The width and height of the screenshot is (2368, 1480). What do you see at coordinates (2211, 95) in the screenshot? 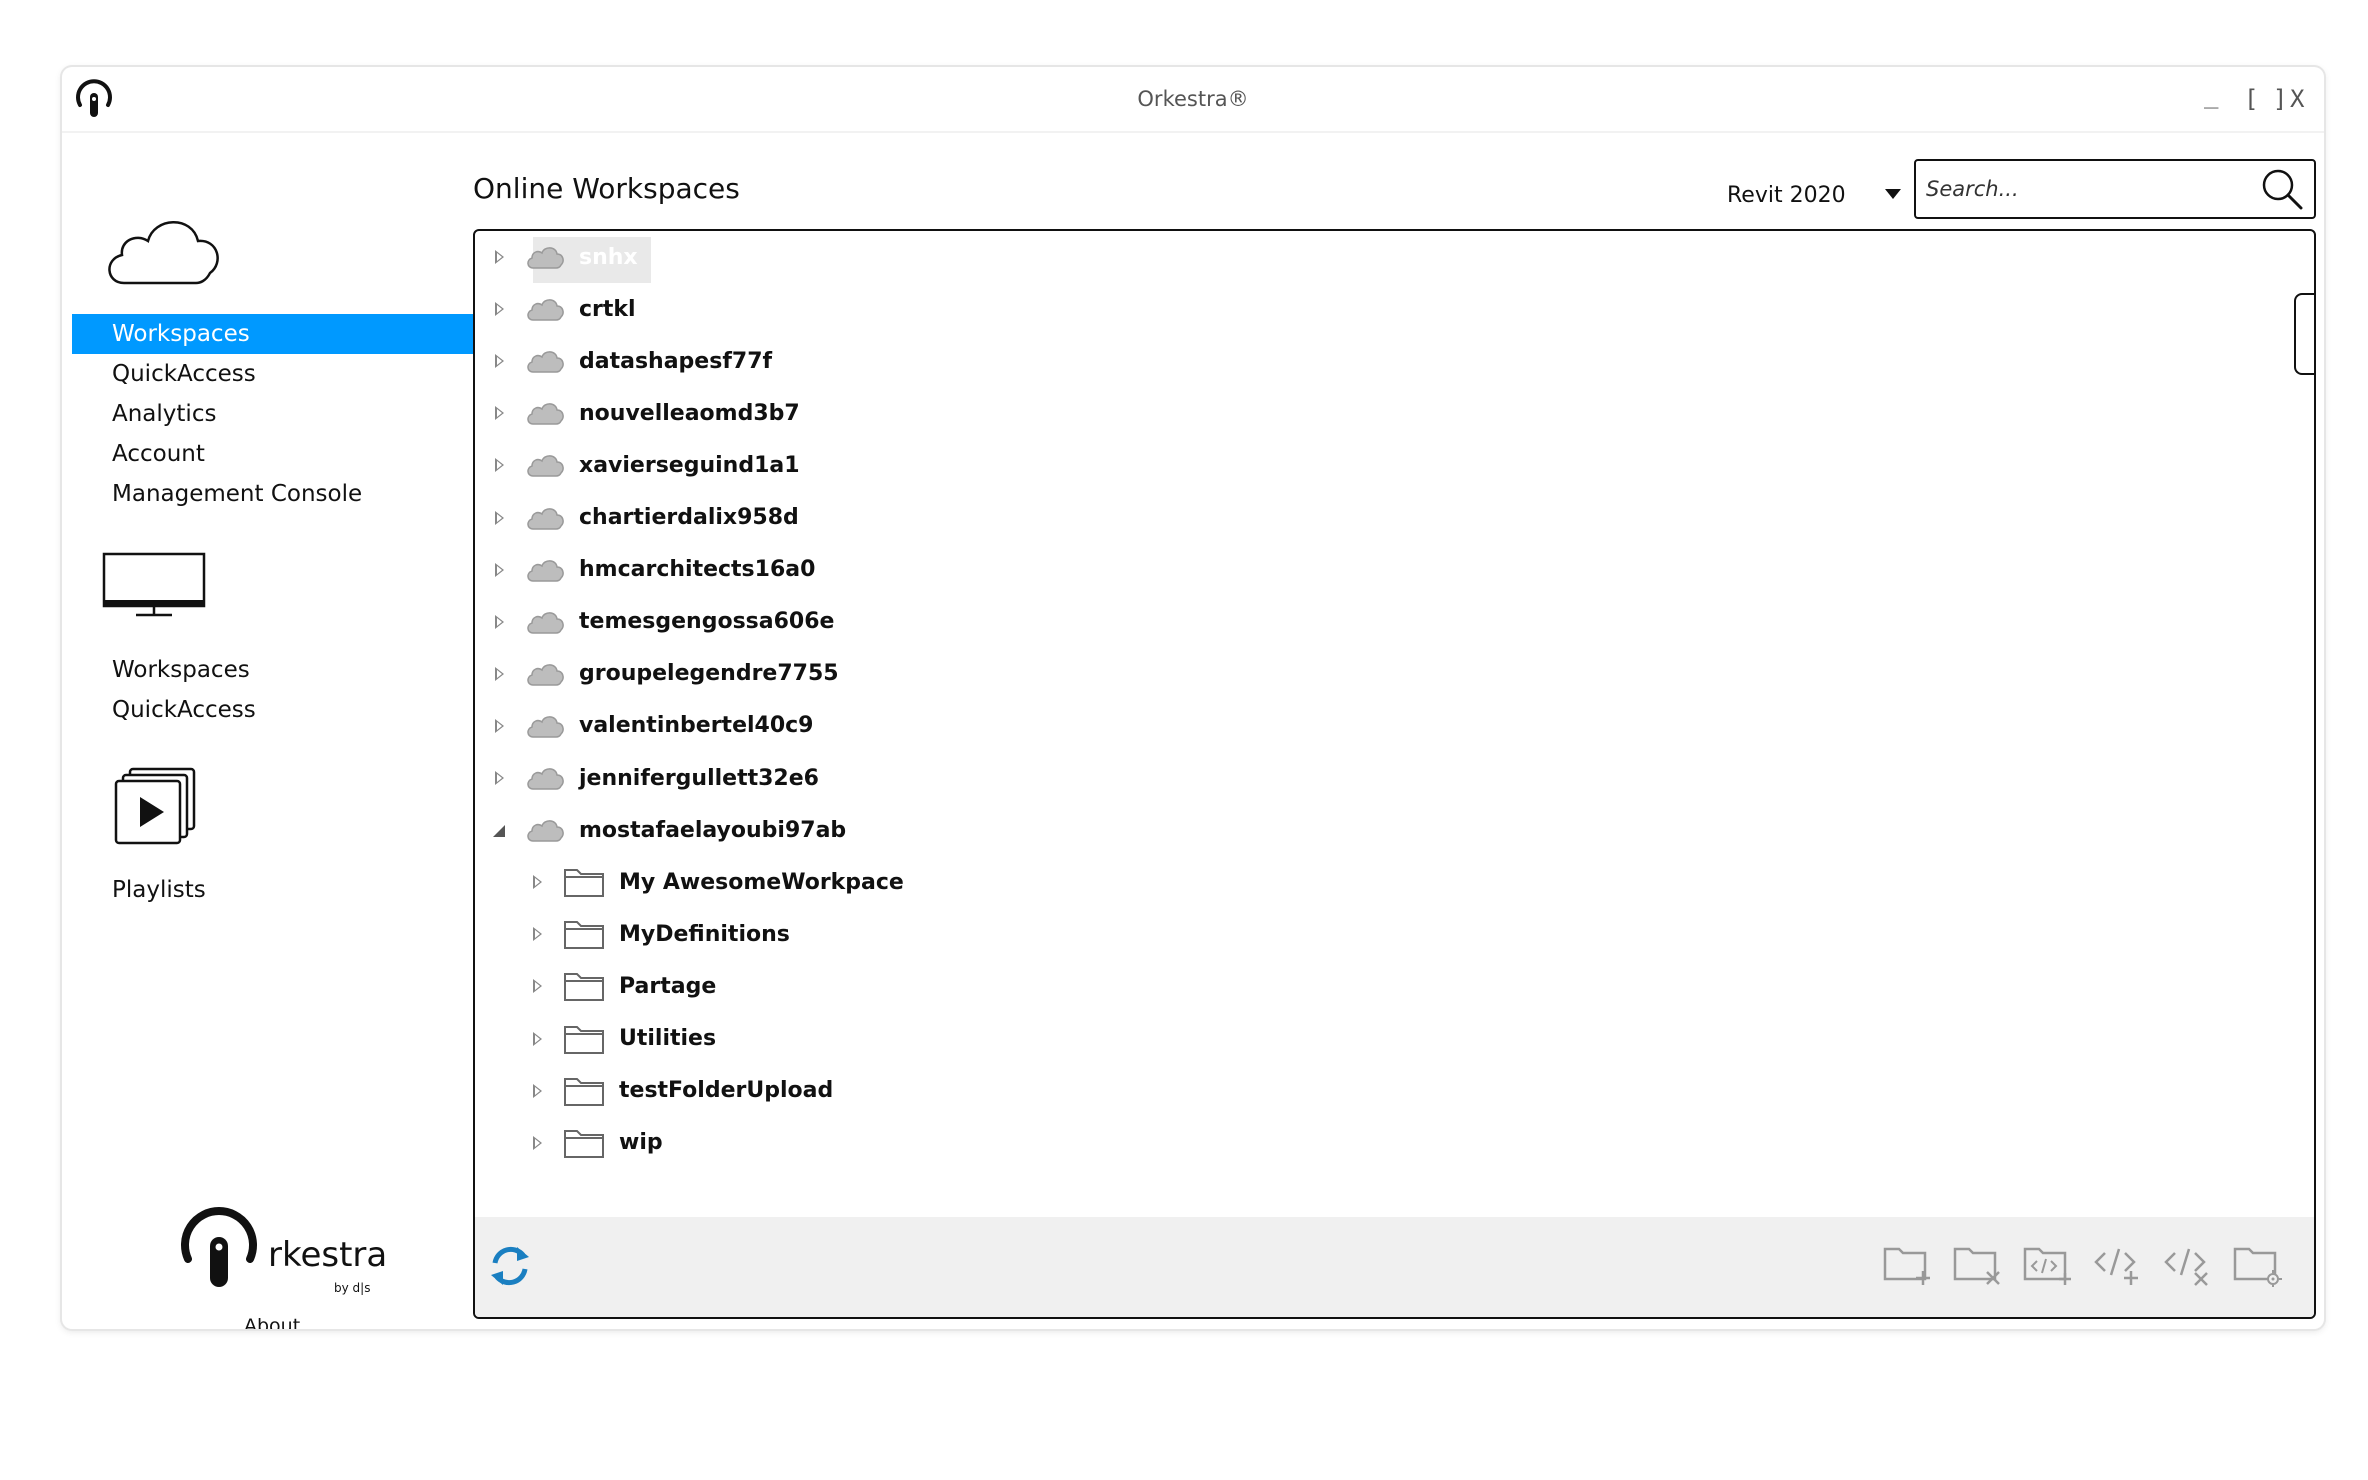
I see `minimize-button: _` at bounding box center [2211, 95].